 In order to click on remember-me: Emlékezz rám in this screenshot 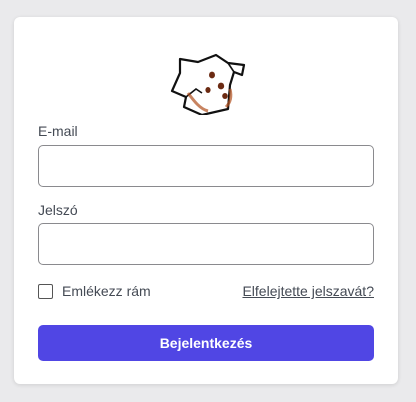, I will do `click(94, 291)`.